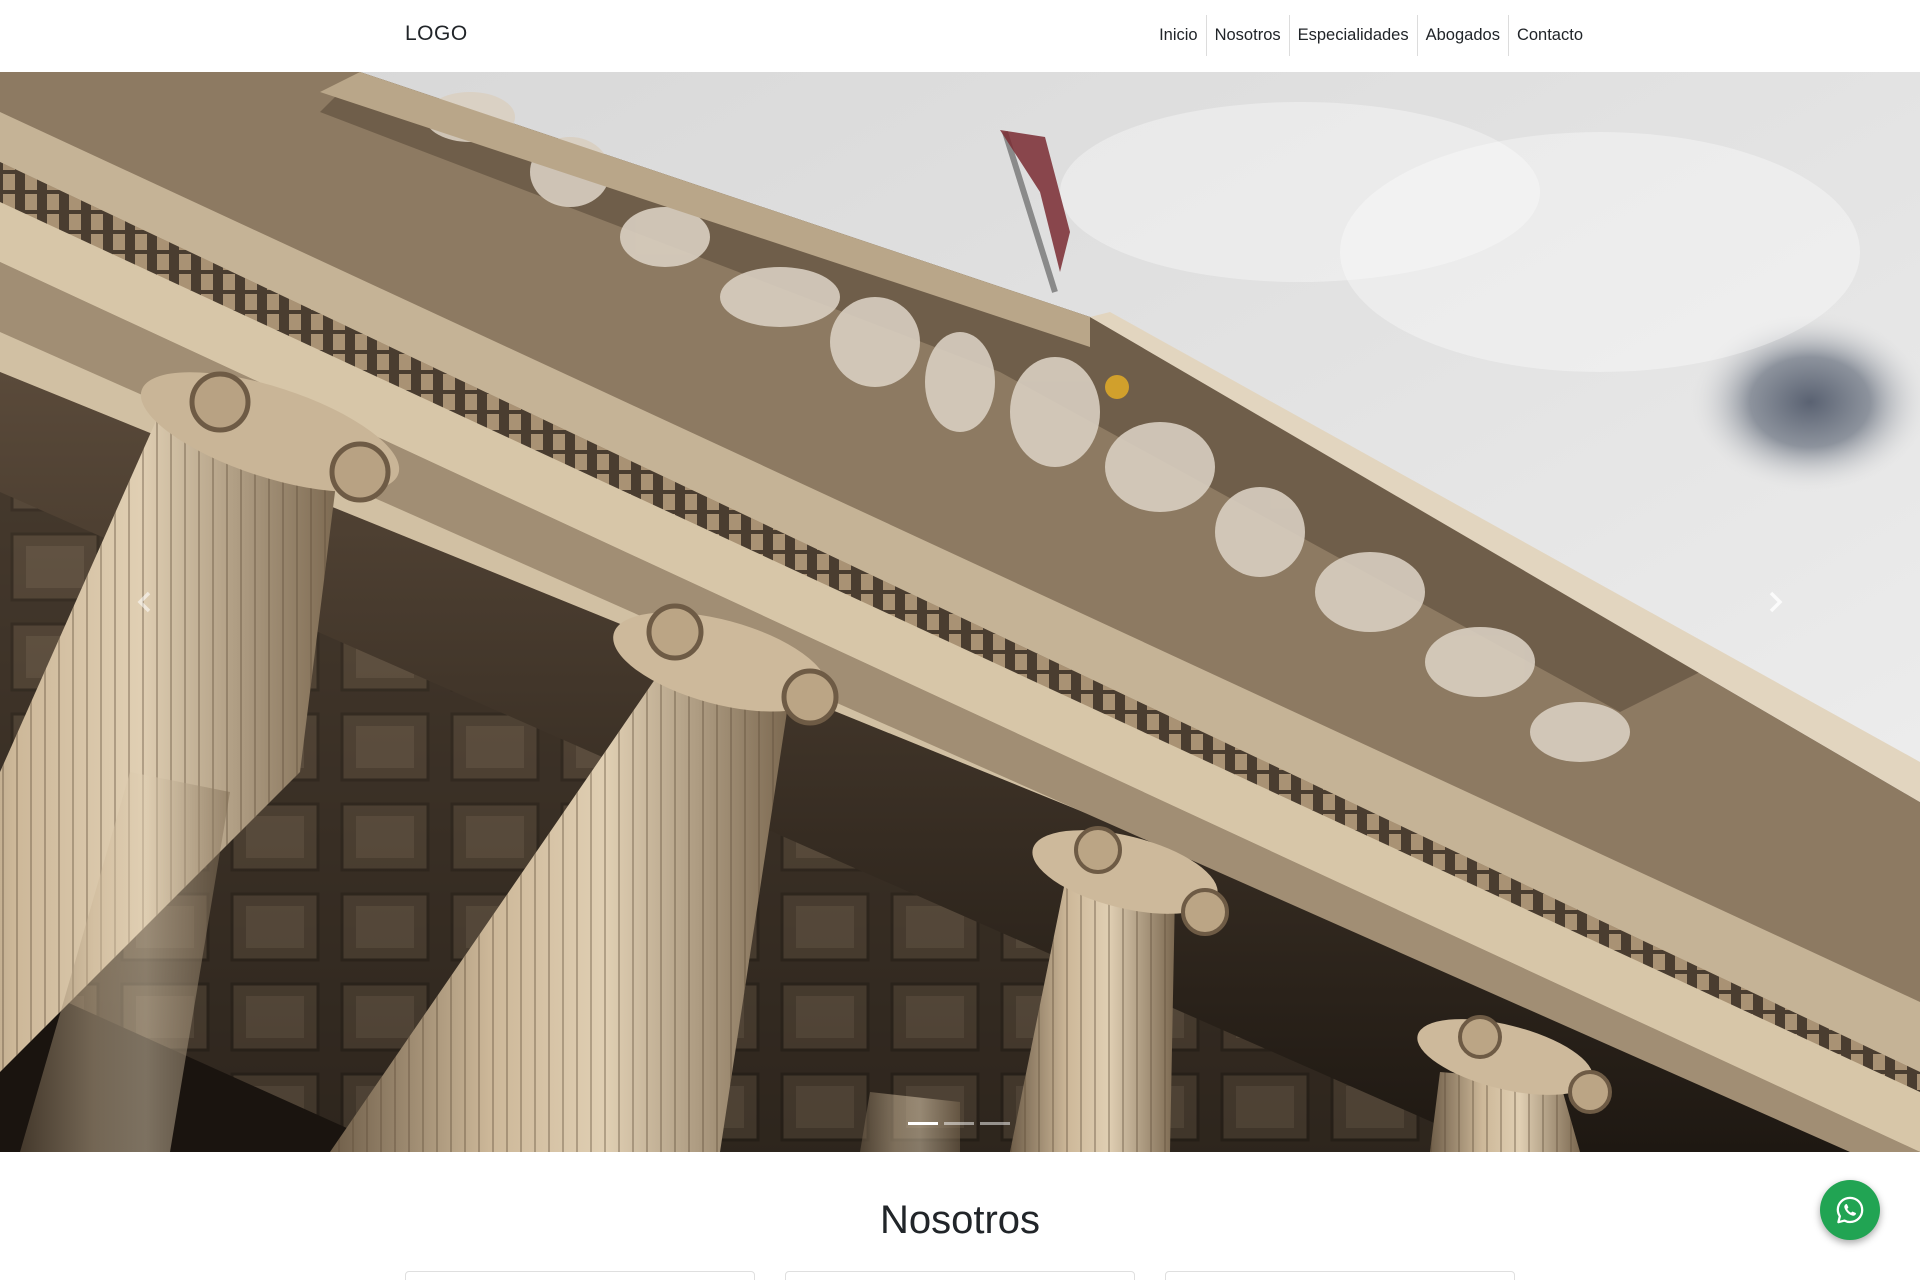  What do you see at coordinates (1352, 35) in the screenshot?
I see `nav-item-especialidades: Especialidades` at bounding box center [1352, 35].